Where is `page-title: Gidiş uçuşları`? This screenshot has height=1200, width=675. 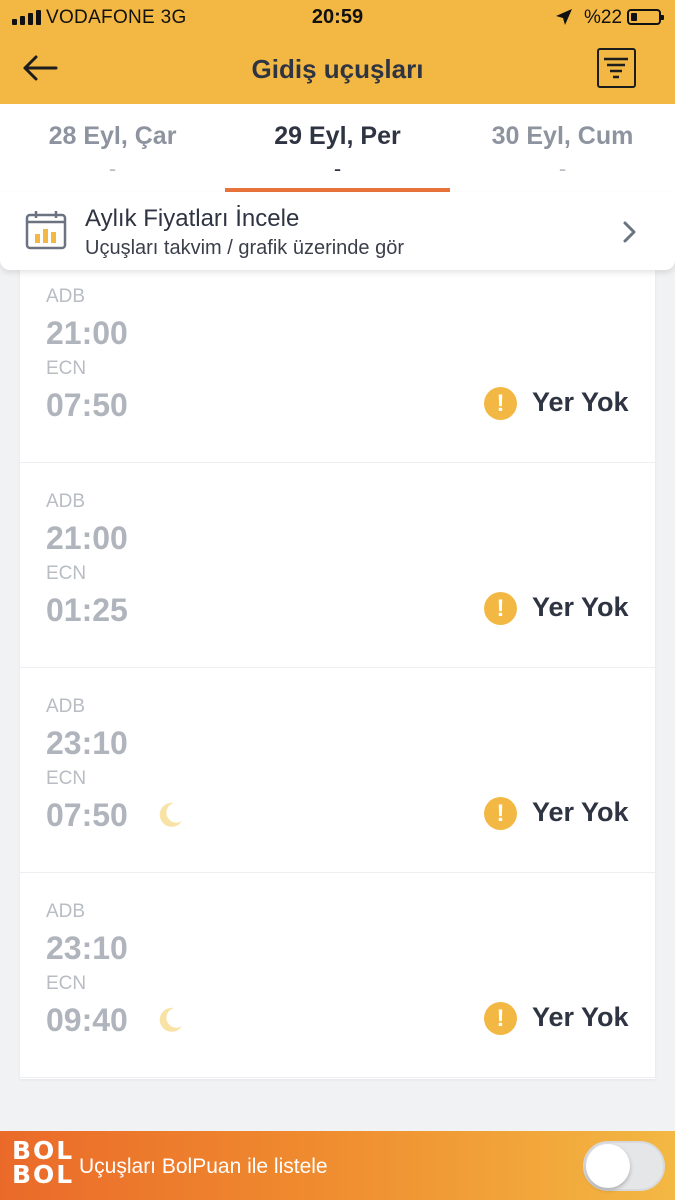
page-title: Gidiş uçuşları is located at coordinates (337, 69).